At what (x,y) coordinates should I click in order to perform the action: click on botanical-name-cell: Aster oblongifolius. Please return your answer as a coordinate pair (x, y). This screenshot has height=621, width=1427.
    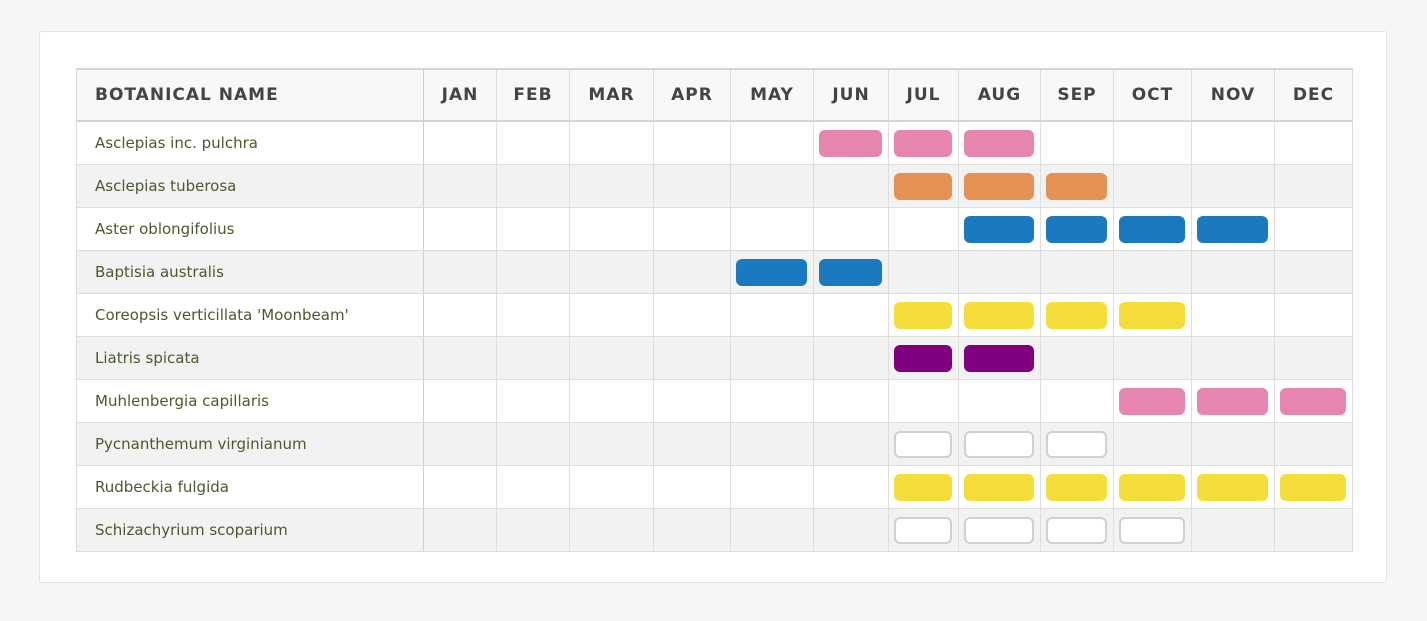
    Looking at the image, I should click on (250, 228).